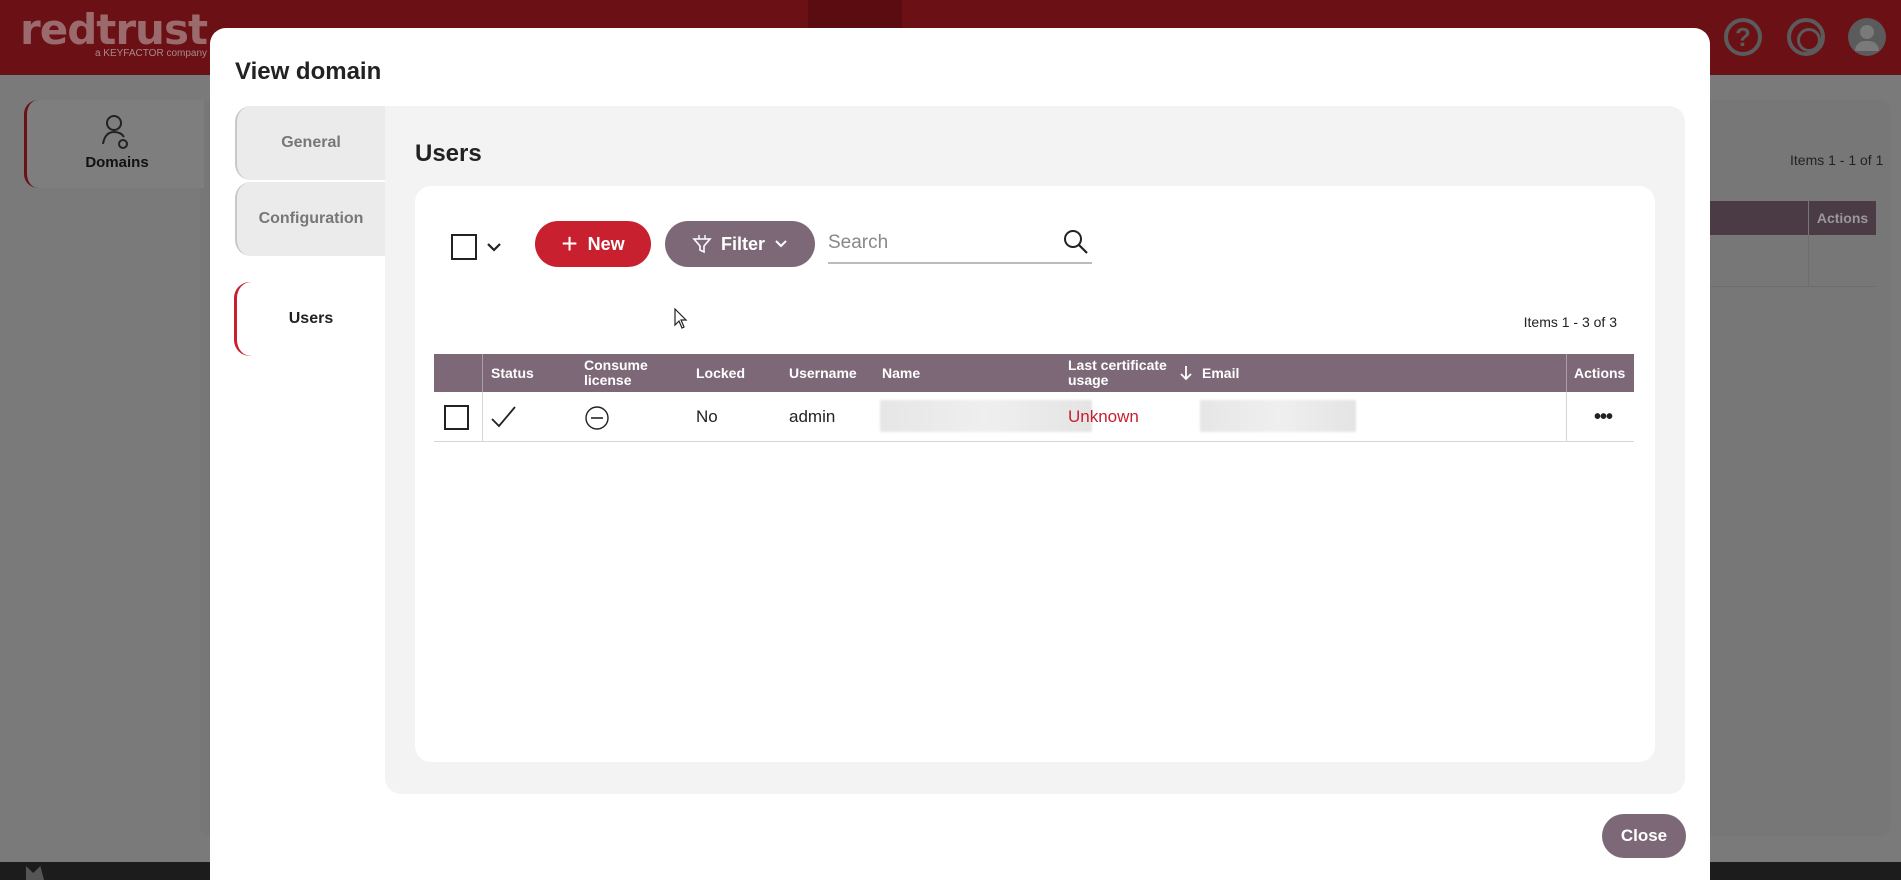 The height and width of the screenshot is (880, 1901). What do you see at coordinates (1103, 416) in the screenshot?
I see `cell-last-certificate-usage: Unknown` at bounding box center [1103, 416].